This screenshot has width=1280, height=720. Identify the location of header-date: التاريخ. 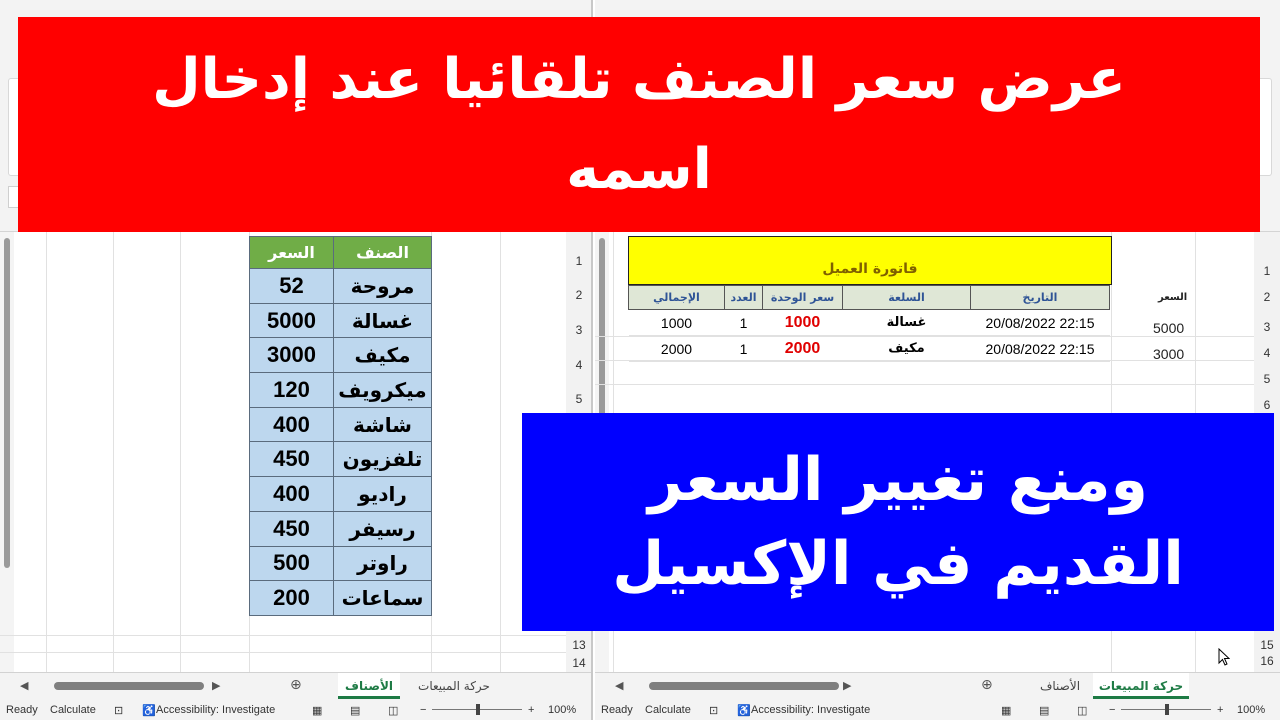
(1040, 297).